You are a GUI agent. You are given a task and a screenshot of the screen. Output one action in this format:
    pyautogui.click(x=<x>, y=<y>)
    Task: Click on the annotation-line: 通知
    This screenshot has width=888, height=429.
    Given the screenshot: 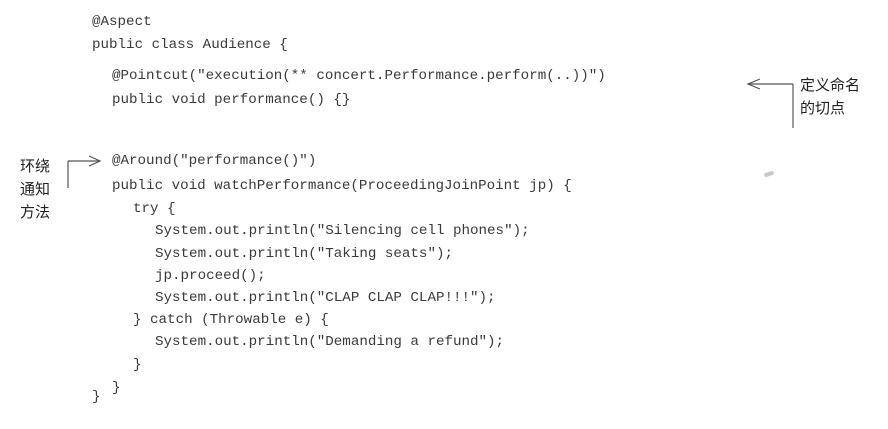 What is the action you would take?
    pyautogui.click(x=35, y=189)
    